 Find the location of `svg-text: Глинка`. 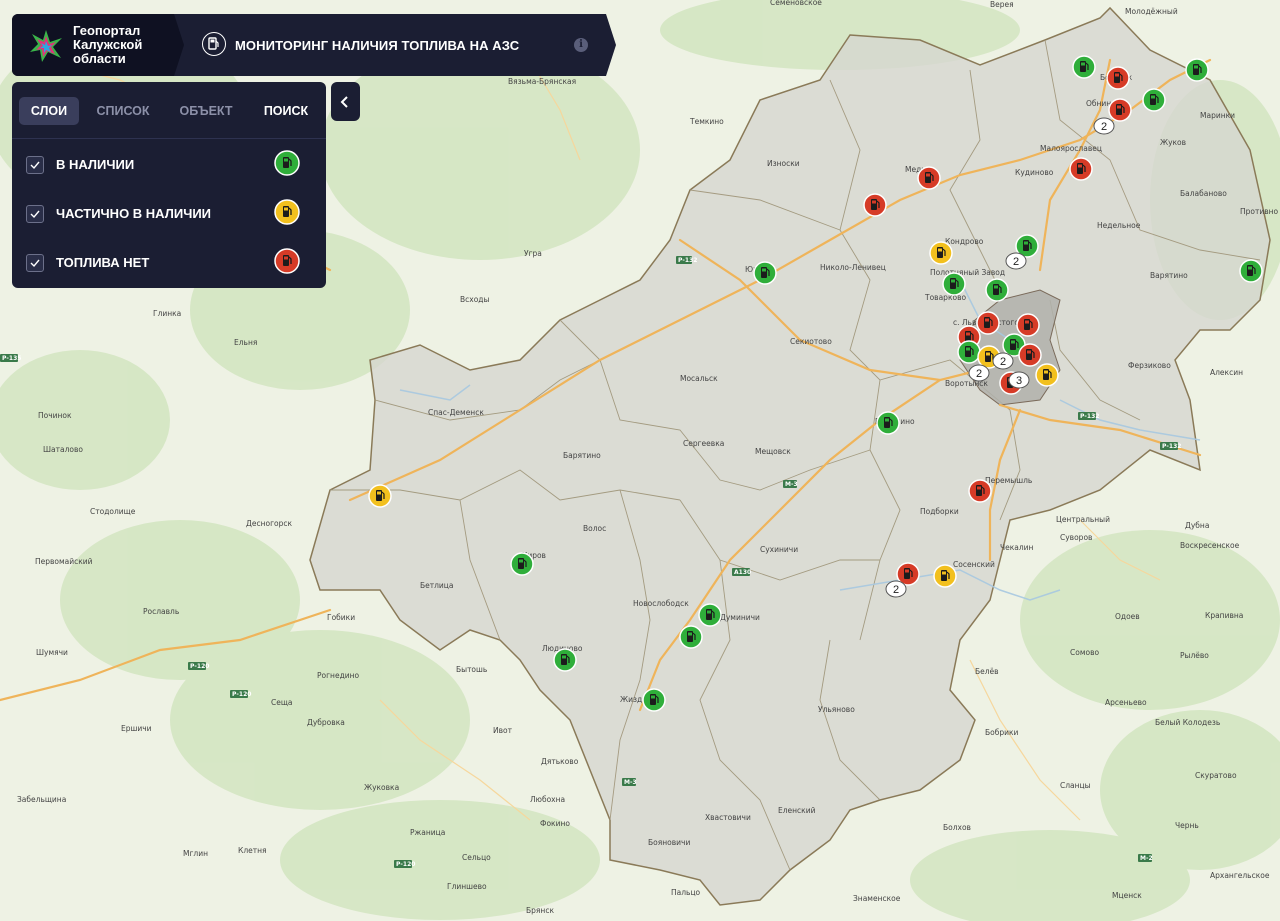

svg-text: Глинка is located at coordinates (167, 313).